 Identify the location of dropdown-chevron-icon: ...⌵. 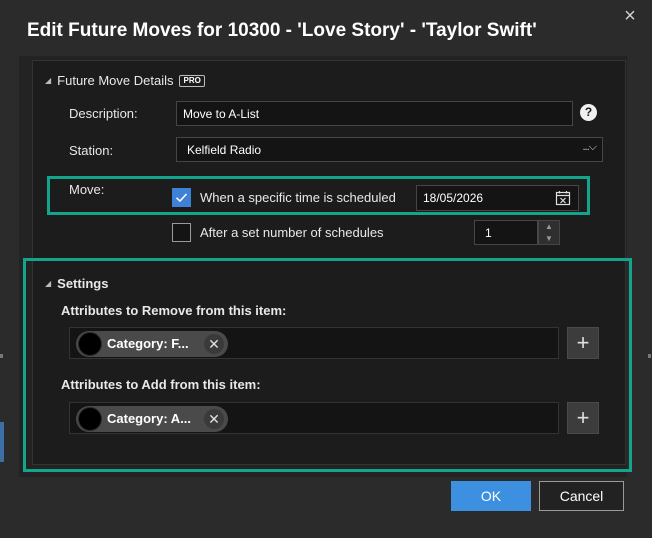
(589, 147).